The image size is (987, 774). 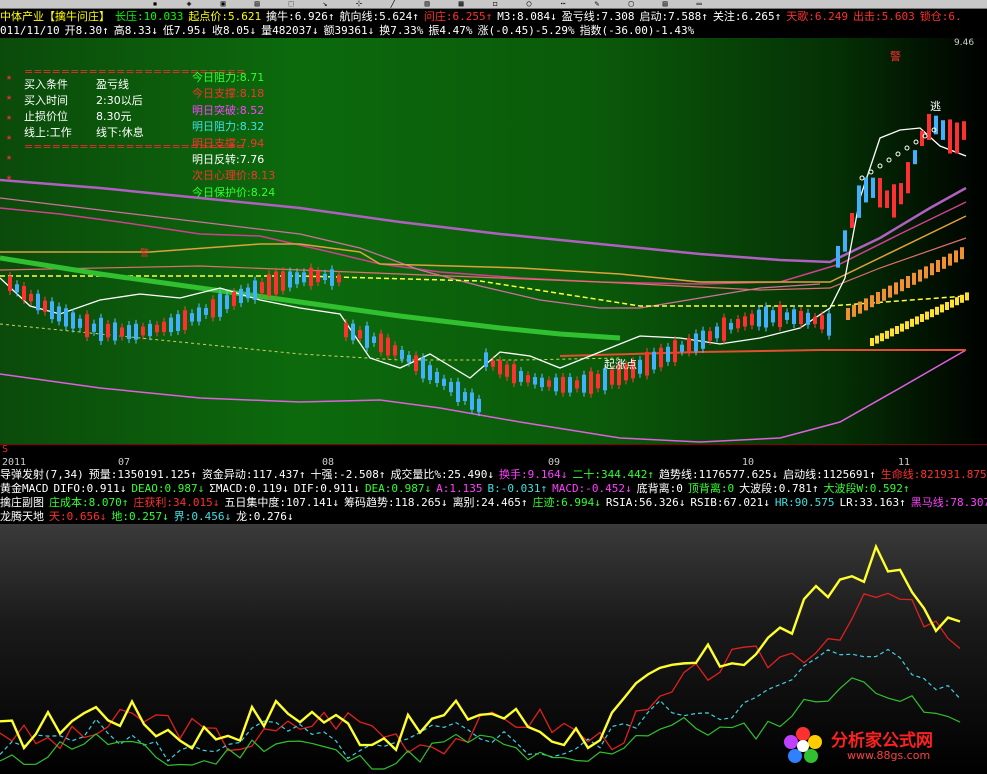 What do you see at coordinates (359, 4) in the screenshot?
I see `toolbar-button: ⊹` at bounding box center [359, 4].